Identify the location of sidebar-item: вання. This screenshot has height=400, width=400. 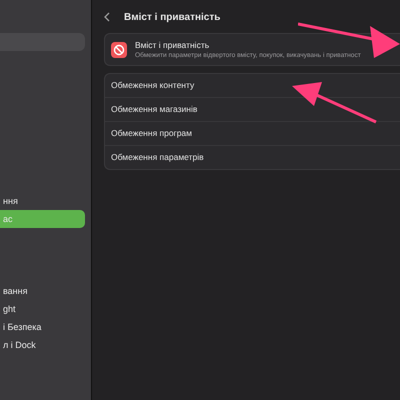
(42, 291).